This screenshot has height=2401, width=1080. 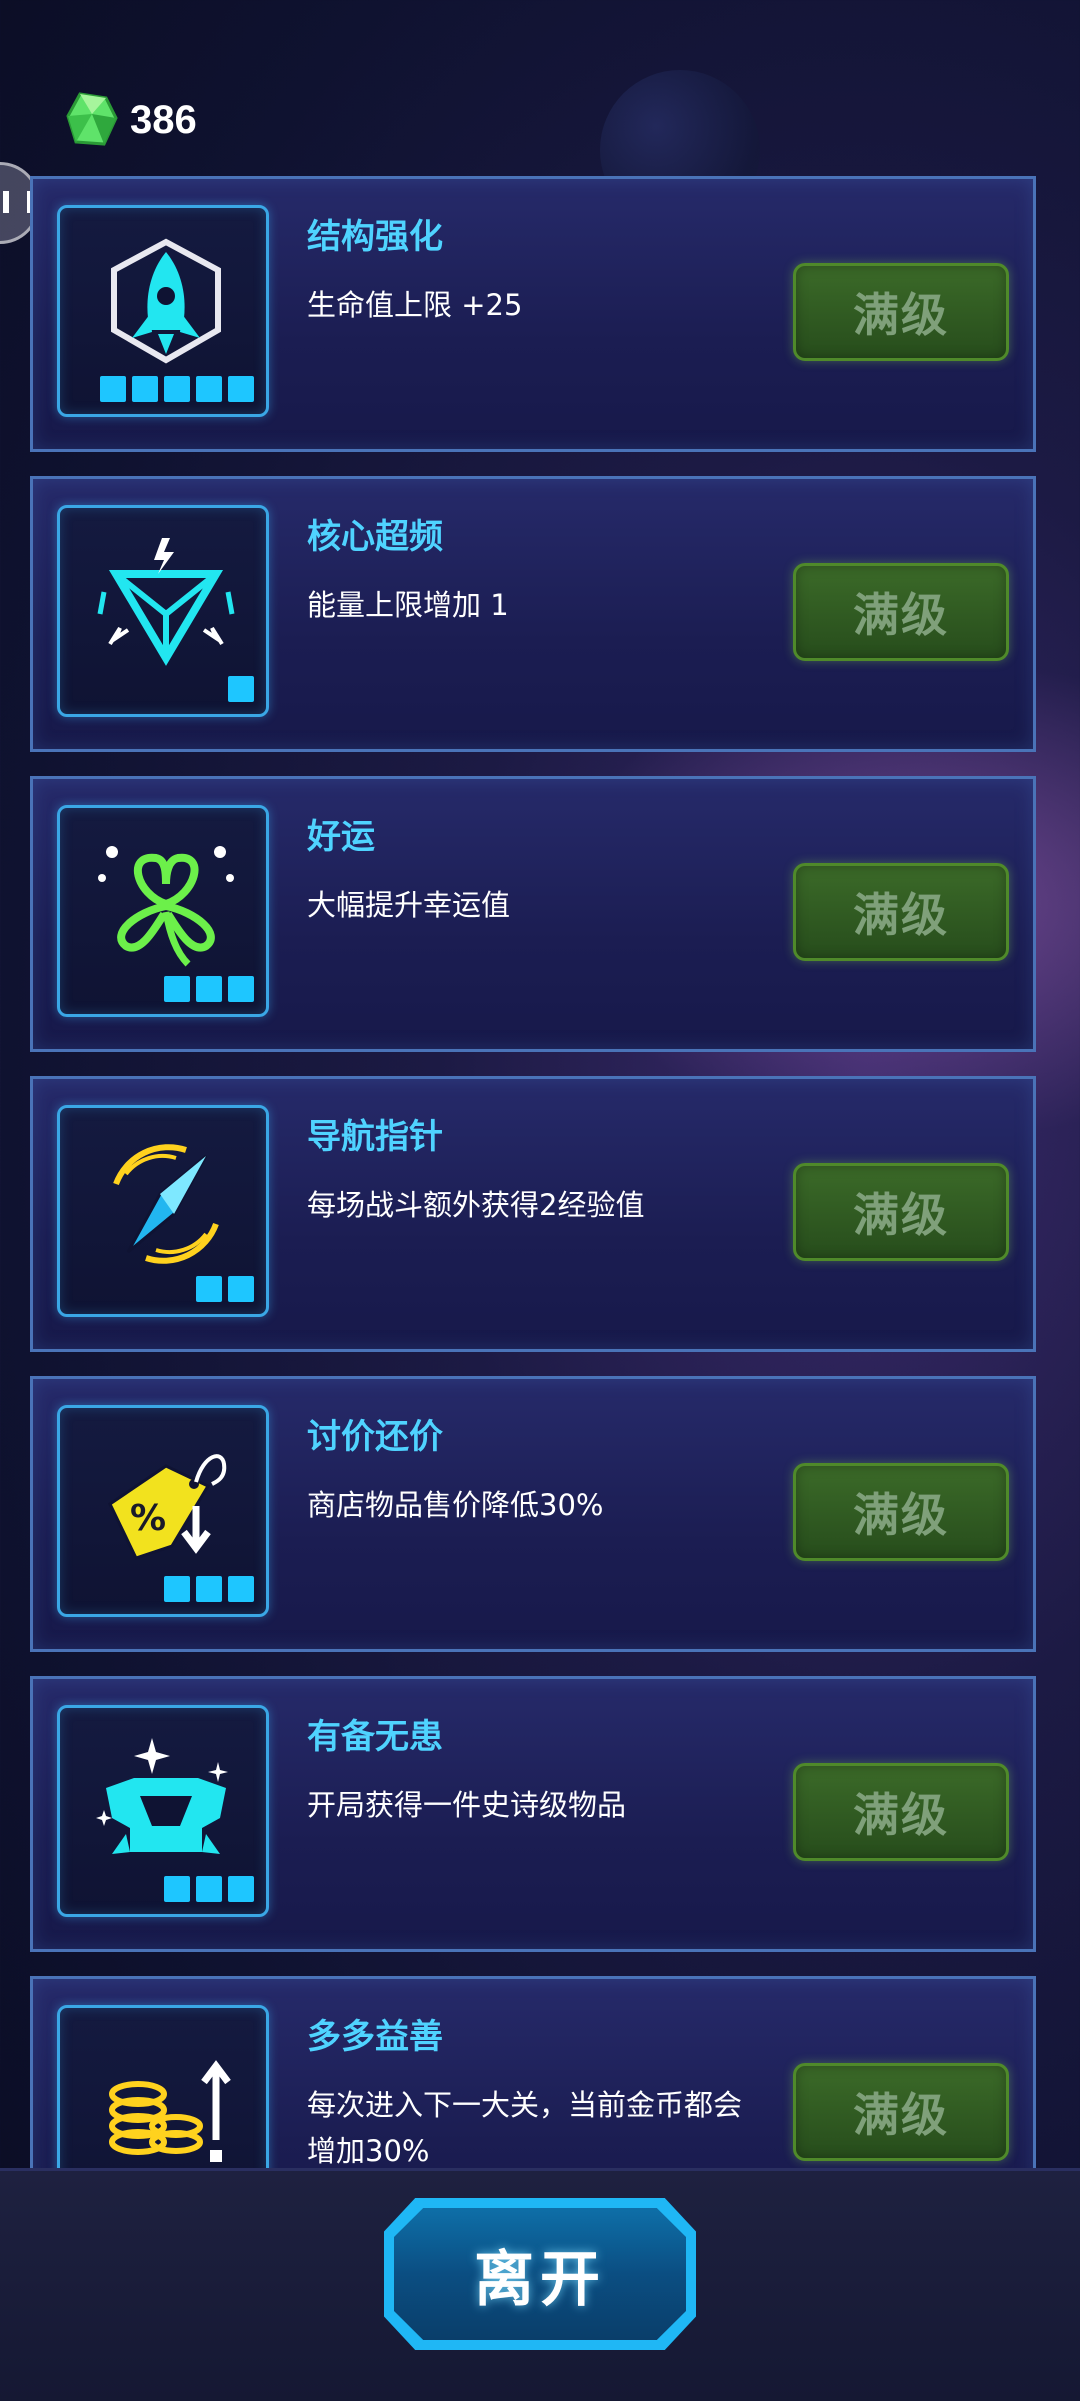 What do you see at coordinates (525, 2128) in the screenshot?
I see `upgrade-description: 每次进入下一大关，当前金币都会增加30%` at bounding box center [525, 2128].